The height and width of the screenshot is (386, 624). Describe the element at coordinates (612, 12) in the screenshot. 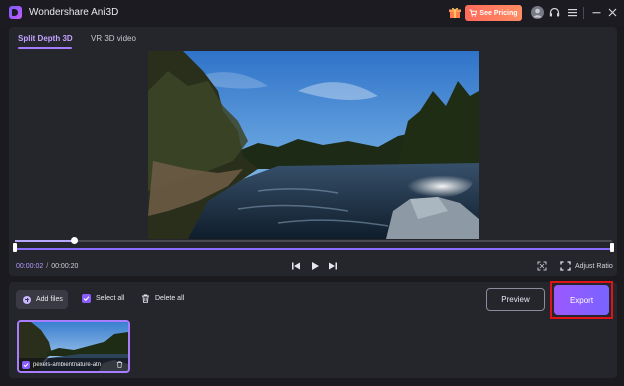

I see `close-icon` at that location.